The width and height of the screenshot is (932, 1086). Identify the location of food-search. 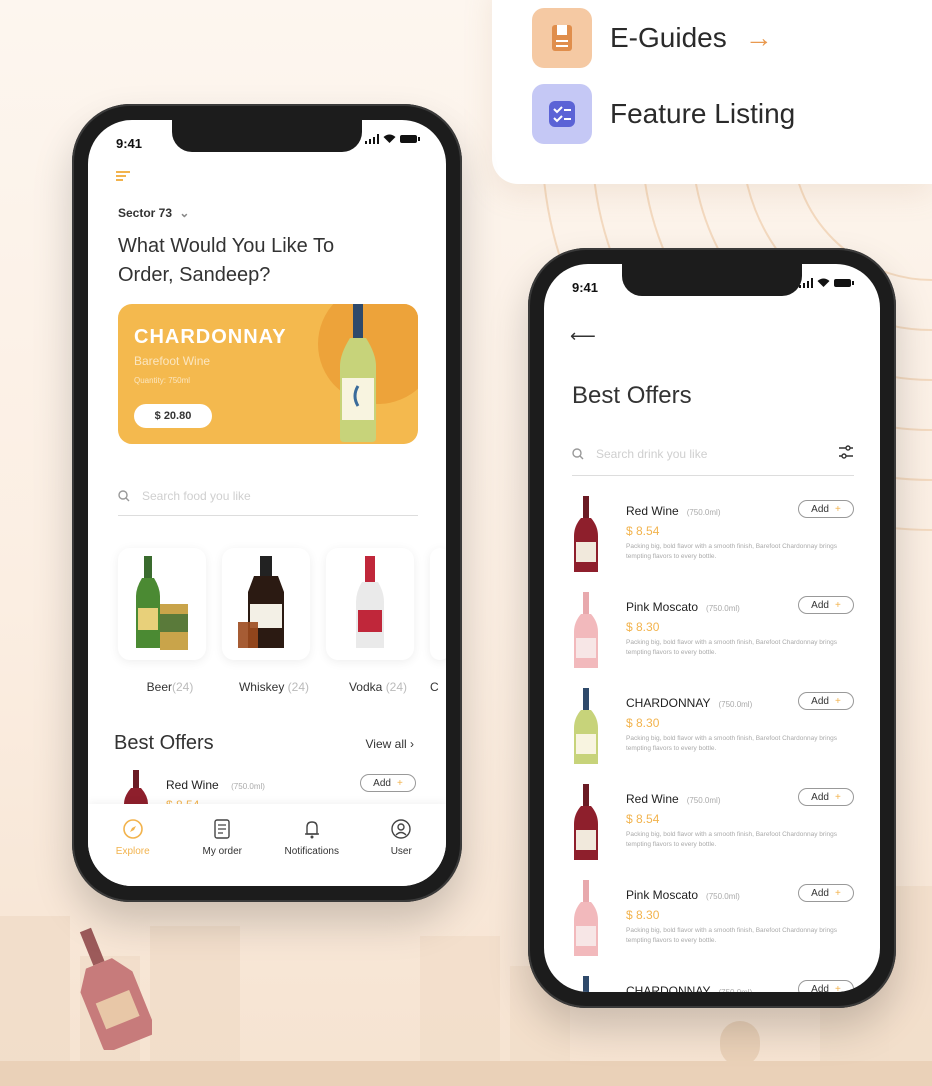
(268, 496).